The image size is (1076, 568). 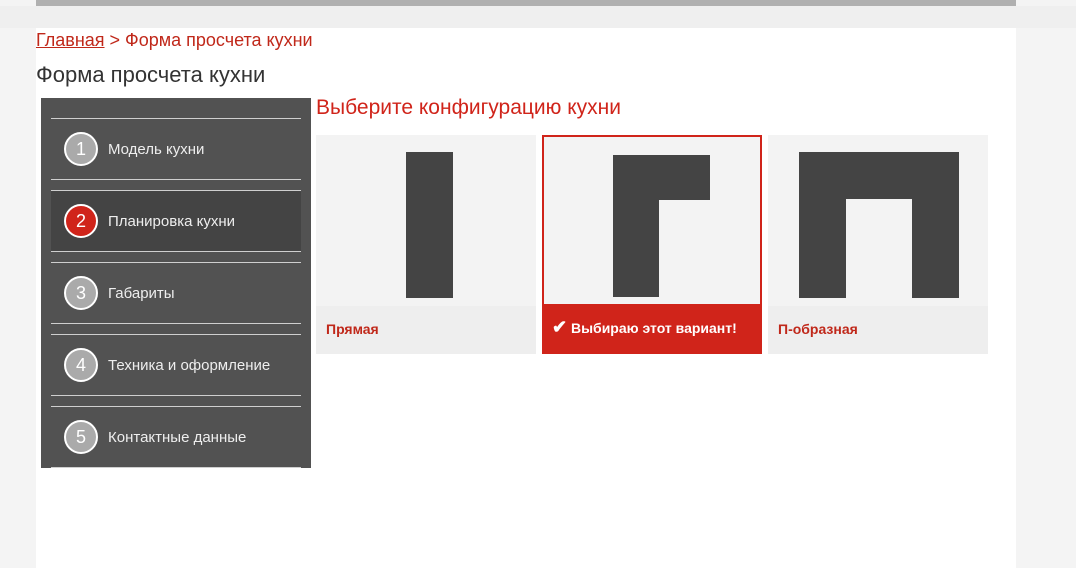 What do you see at coordinates (81, 293) in the screenshot?
I see `step-number: 3` at bounding box center [81, 293].